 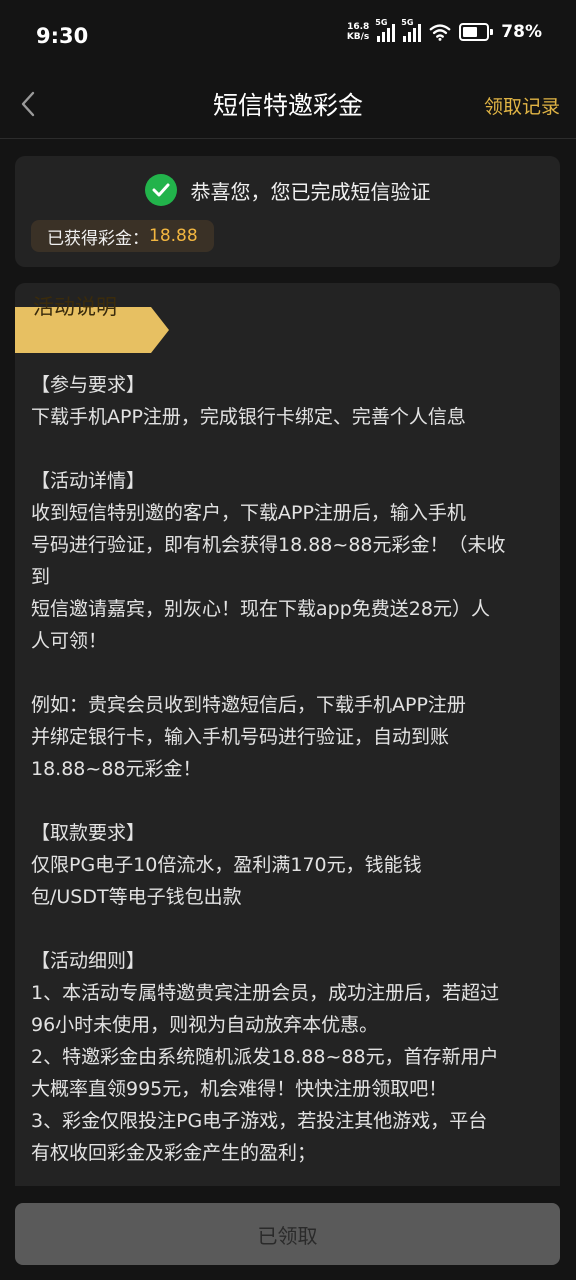 I want to click on rules-line: 号码进行验证，即有机会获得18.88~88元彩金！（未收, so click(x=268, y=545).